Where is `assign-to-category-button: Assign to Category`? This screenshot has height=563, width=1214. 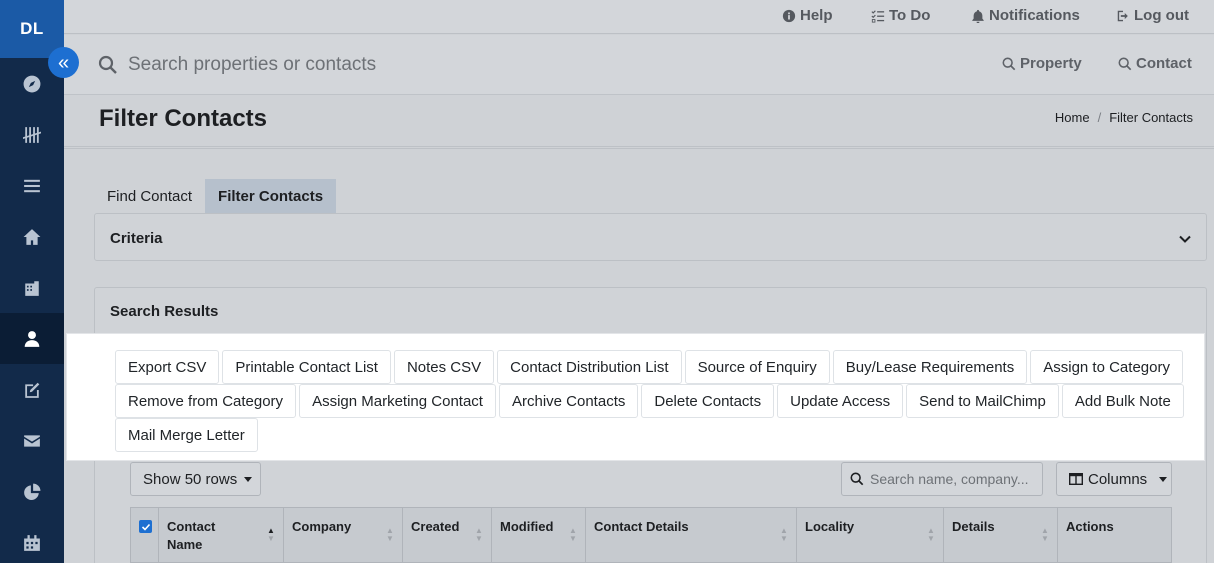
assign-to-category-button: Assign to Category is located at coordinates (1106, 367).